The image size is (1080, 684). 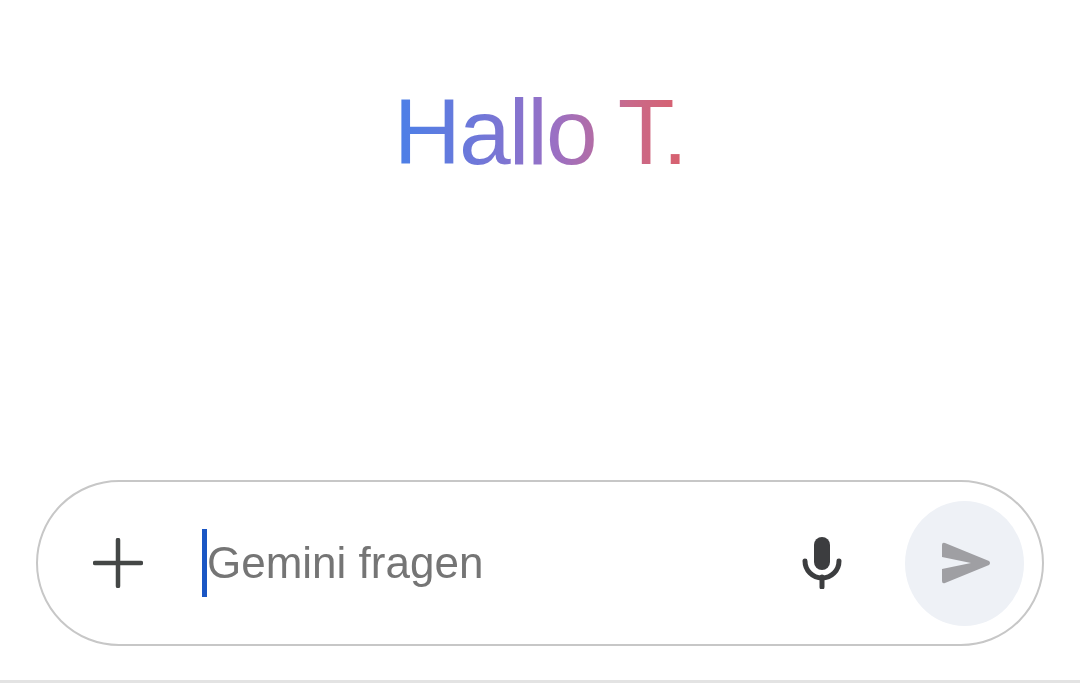 I want to click on send-icon, so click(x=965, y=563).